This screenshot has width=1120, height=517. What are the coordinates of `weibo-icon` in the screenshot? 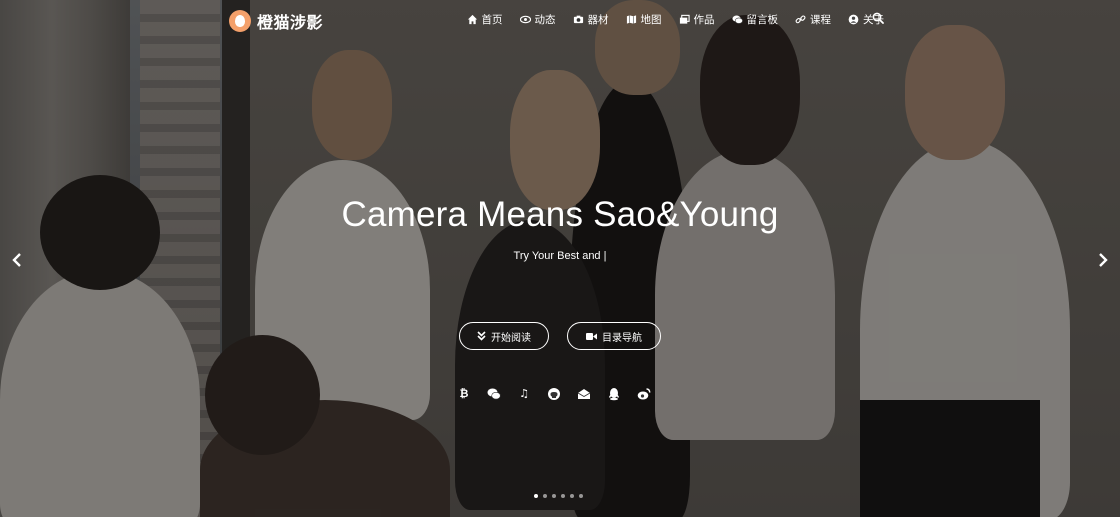 It's located at (644, 394).